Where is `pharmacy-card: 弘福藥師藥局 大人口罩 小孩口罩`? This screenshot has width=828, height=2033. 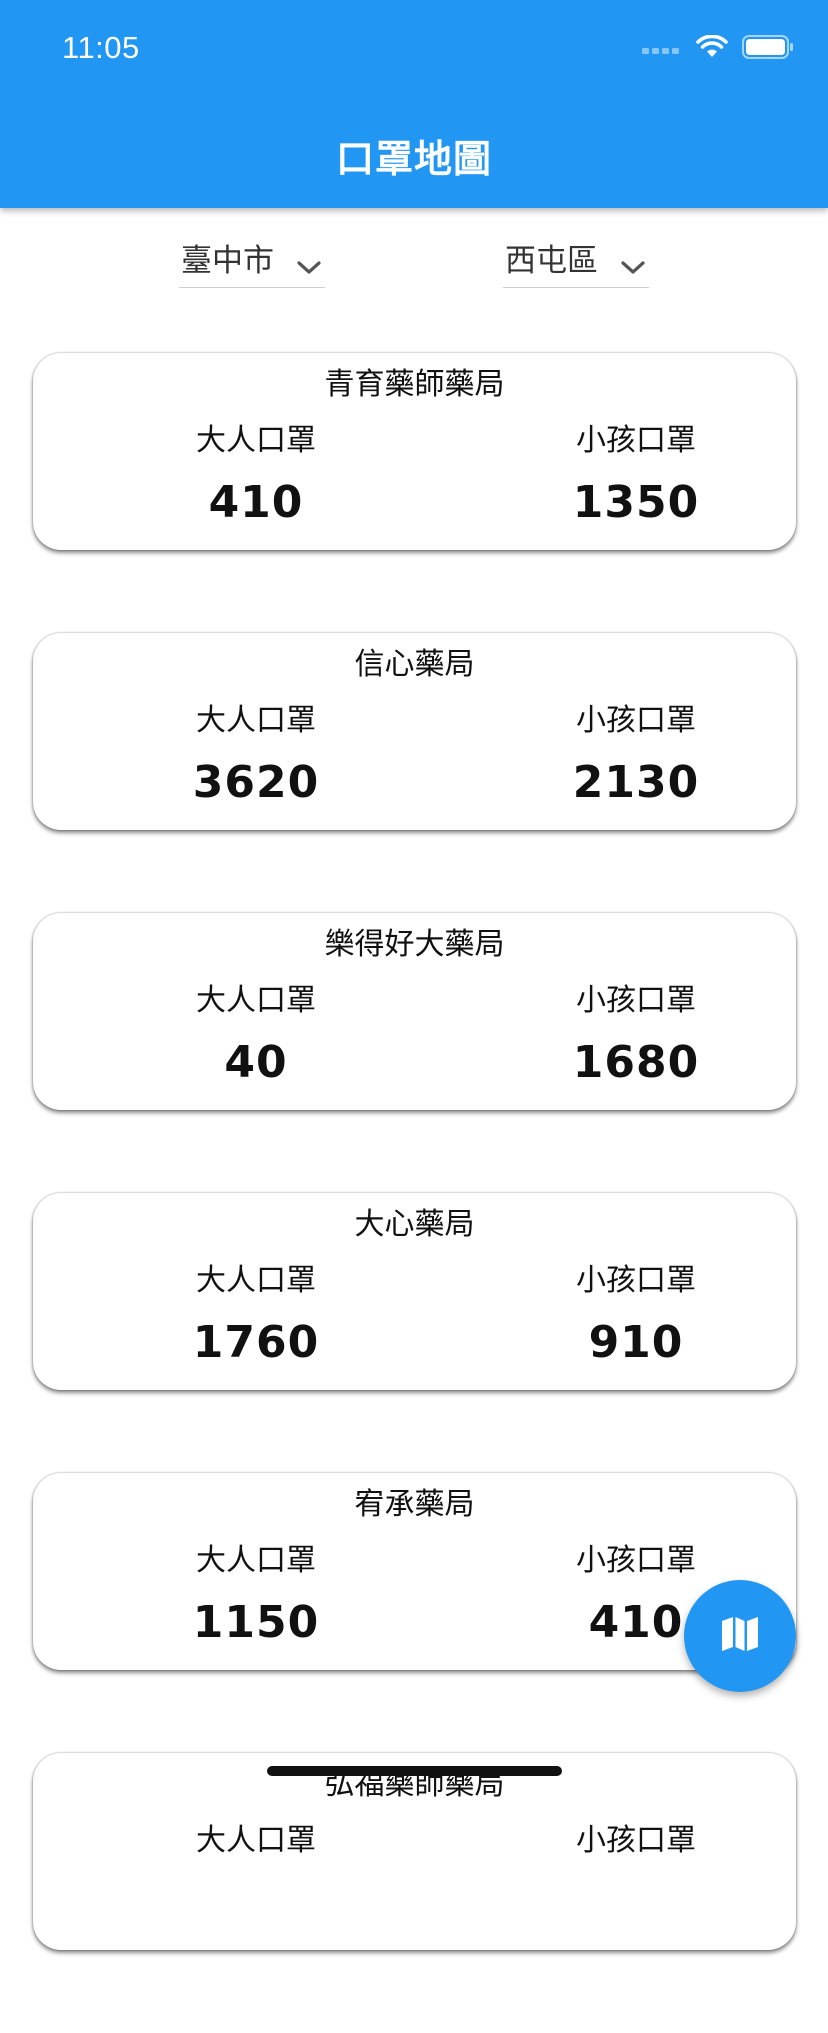 pharmacy-card: 弘福藥師藥局 大人口罩 小孩口罩 is located at coordinates (414, 1851).